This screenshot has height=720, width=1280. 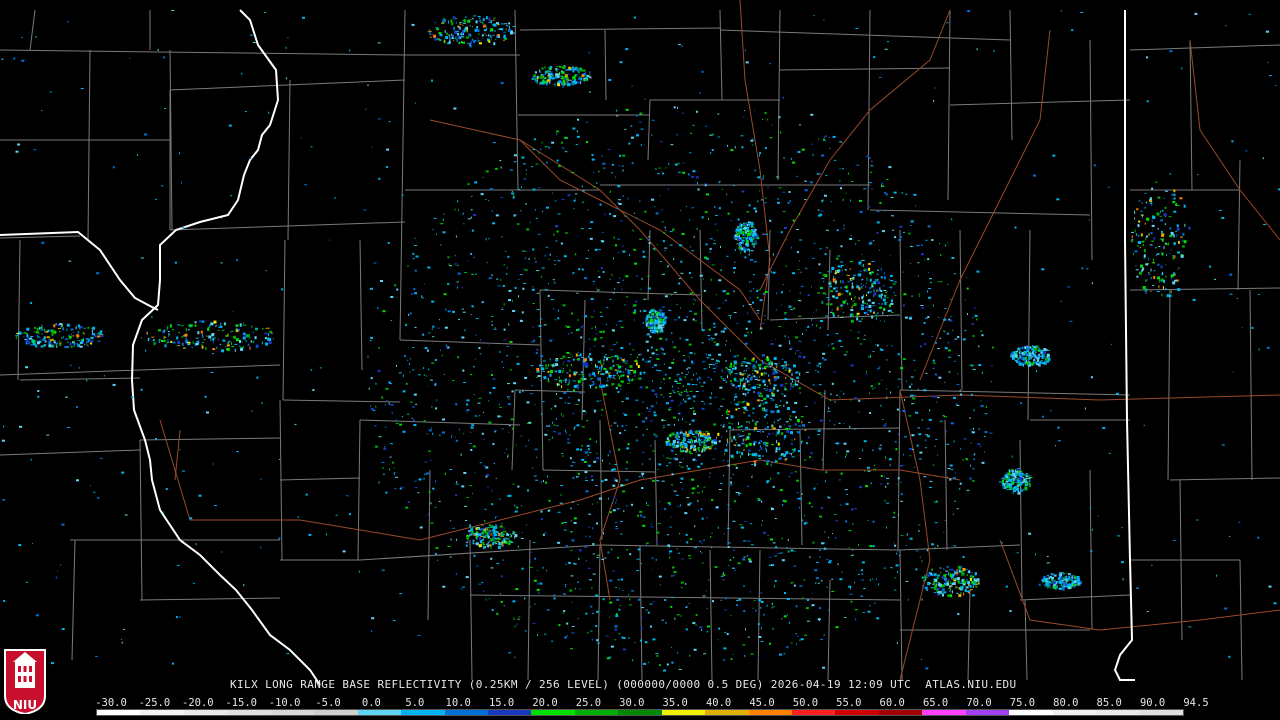 I want to click on niu-logo: NIU, so click(x=25, y=680).